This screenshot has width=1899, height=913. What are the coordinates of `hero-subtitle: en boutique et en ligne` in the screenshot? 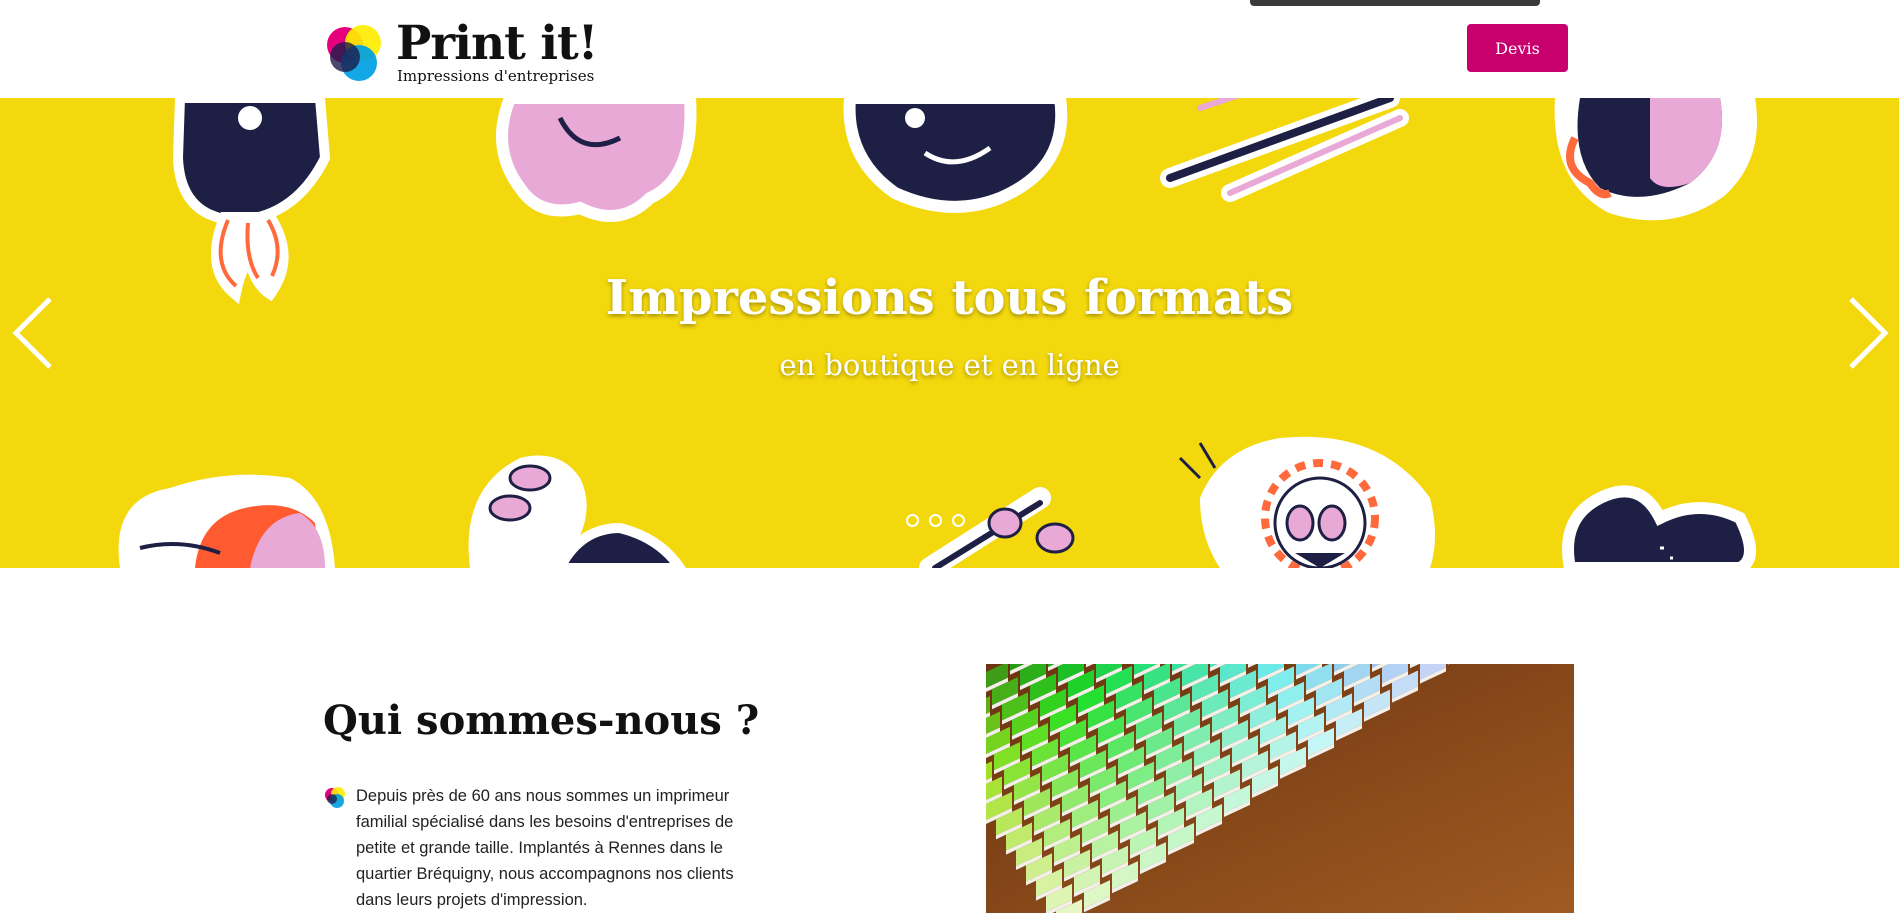 It's located at (949, 365).